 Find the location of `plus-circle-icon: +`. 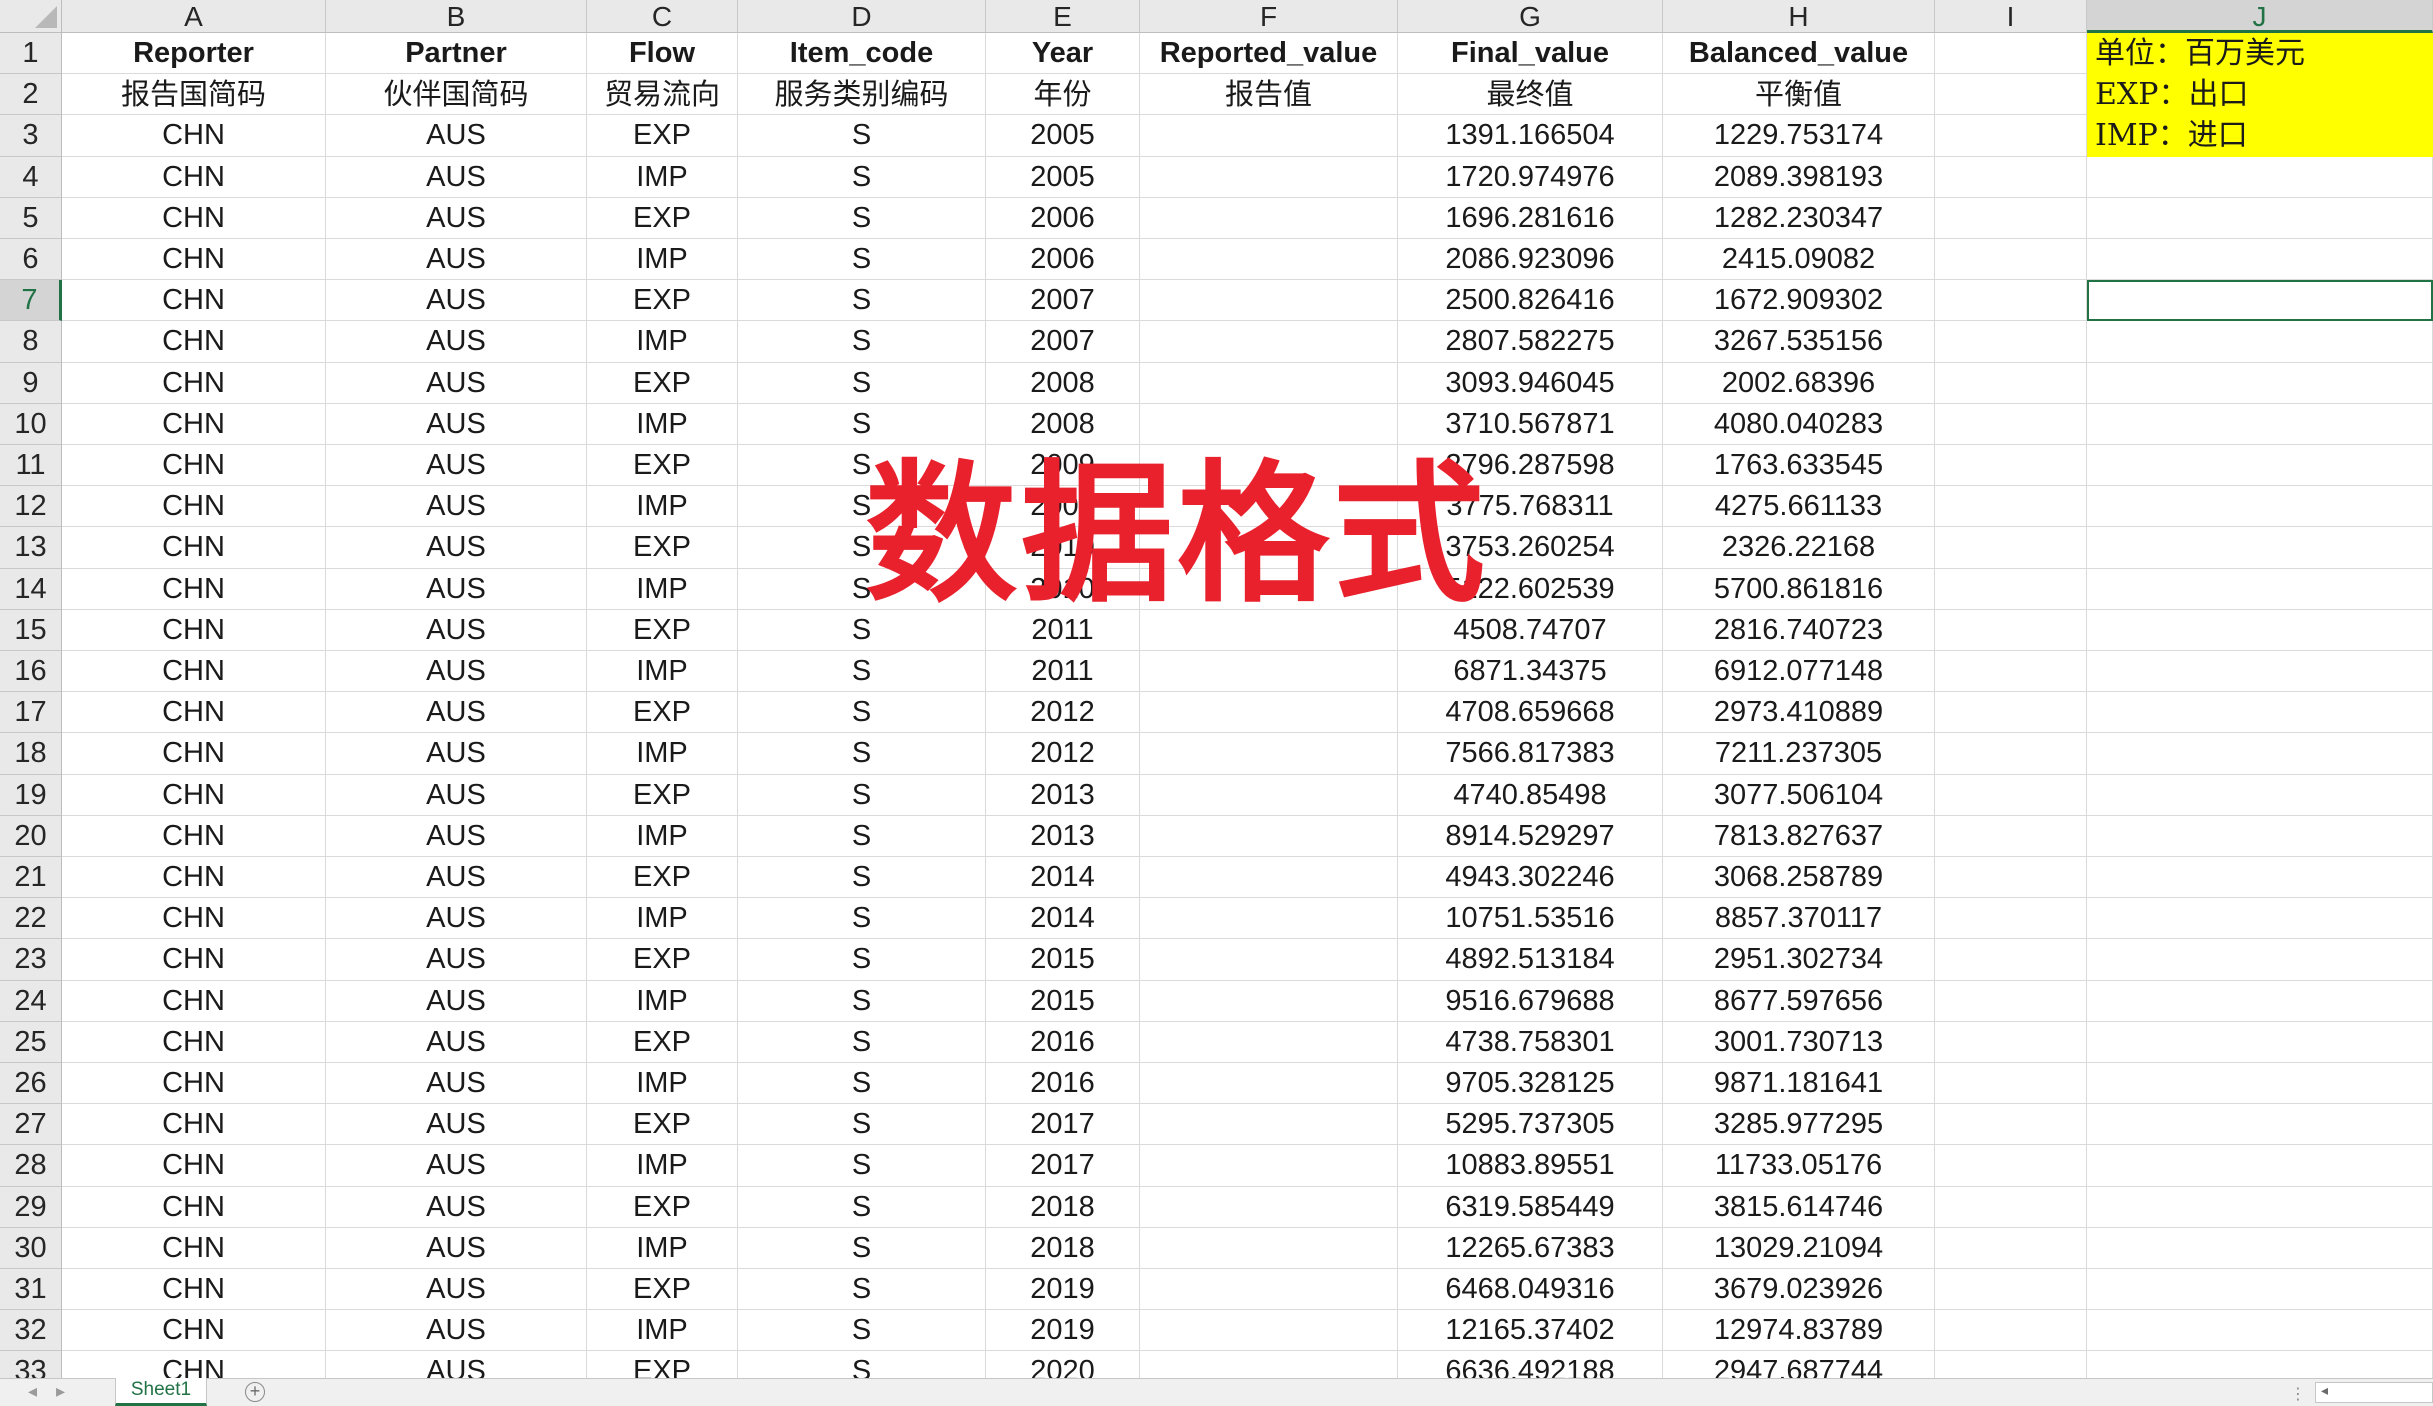

plus-circle-icon: + is located at coordinates (255, 1392).